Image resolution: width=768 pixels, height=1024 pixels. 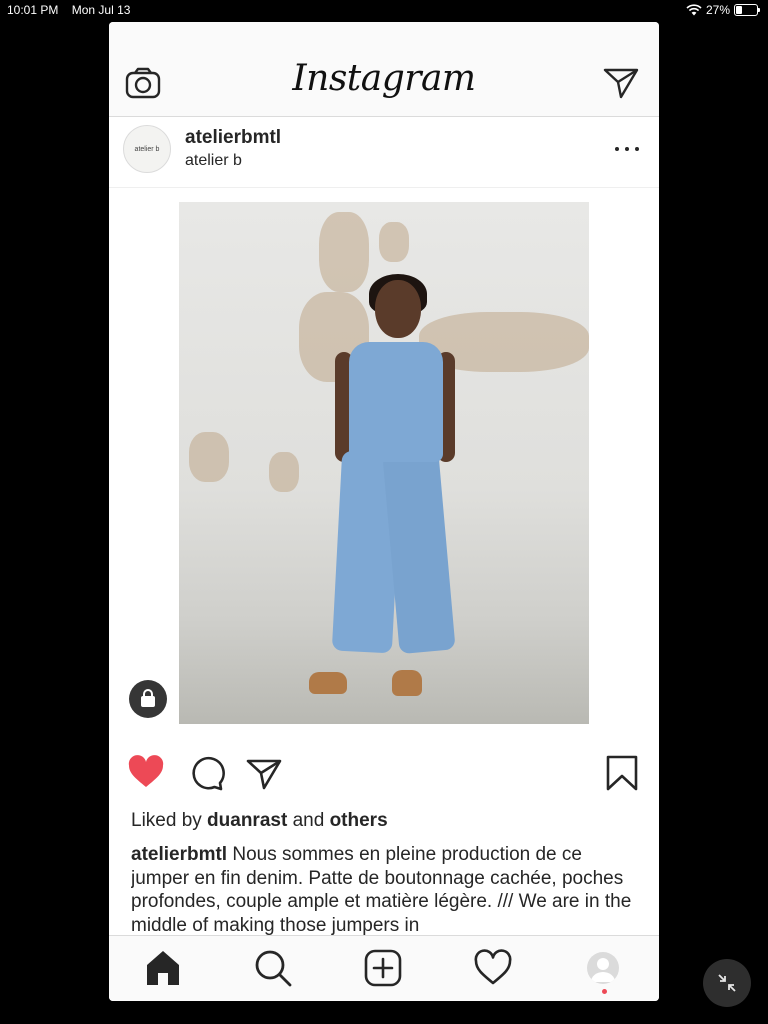 What do you see at coordinates (264, 773) in the screenshot?
I see `share-icon` at bounding box center [264, 773].